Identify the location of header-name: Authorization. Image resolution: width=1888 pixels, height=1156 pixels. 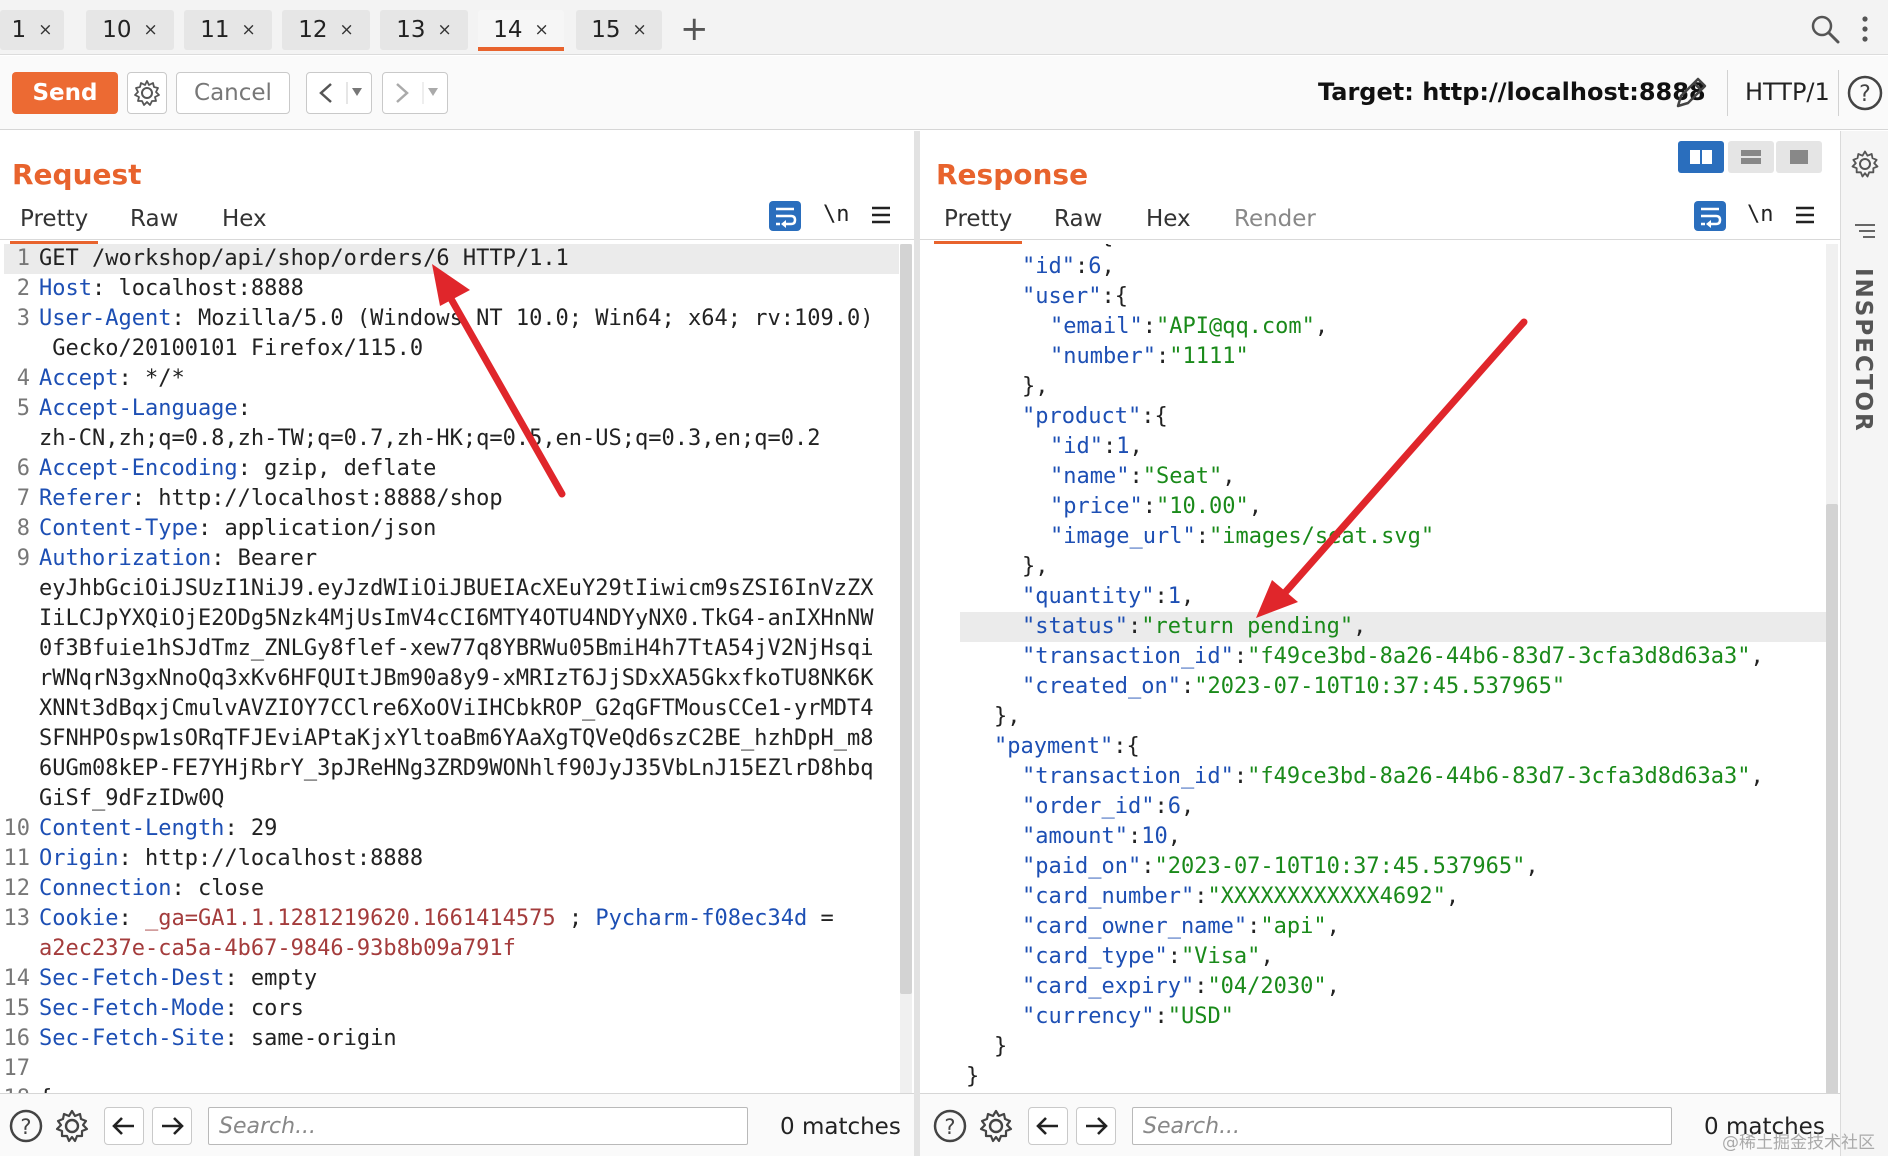
(125, 558).